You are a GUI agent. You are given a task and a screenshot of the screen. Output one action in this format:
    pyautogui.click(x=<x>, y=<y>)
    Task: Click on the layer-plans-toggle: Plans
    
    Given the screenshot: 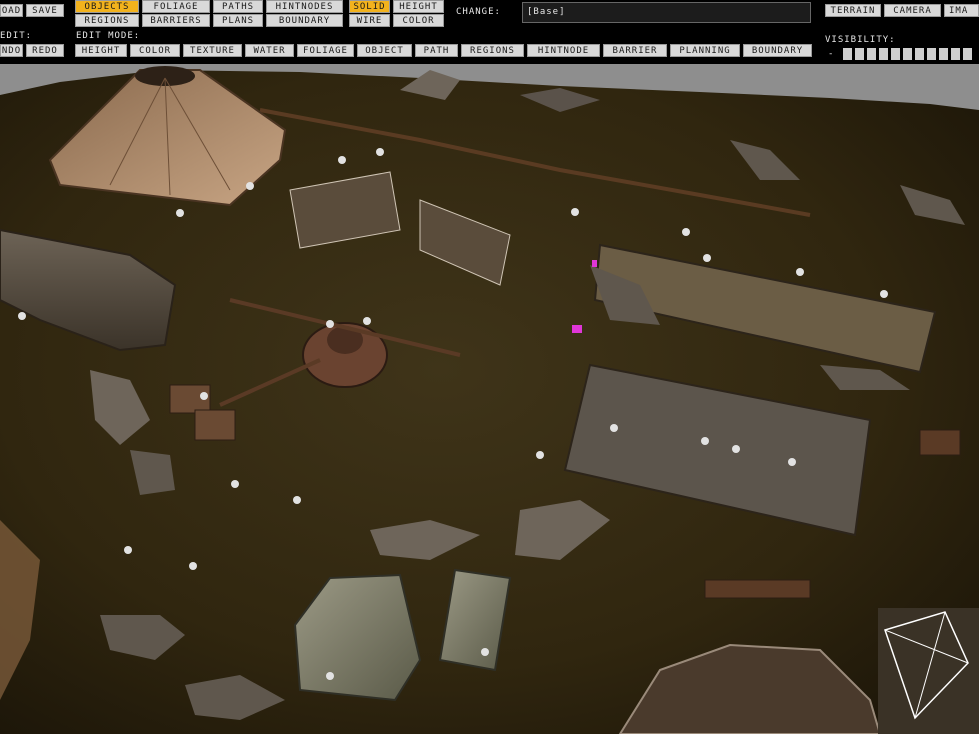 What is the action you would take?
    pyautogui.click(x=238, y=20)
    